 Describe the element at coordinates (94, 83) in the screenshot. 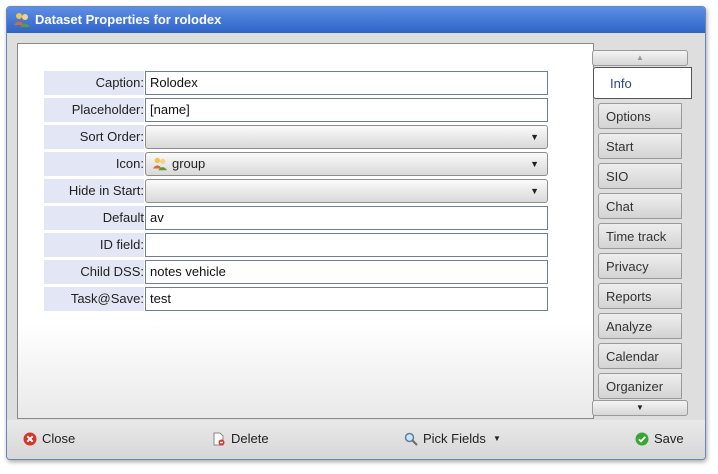

I see `caption-label: Caption:` at that location.